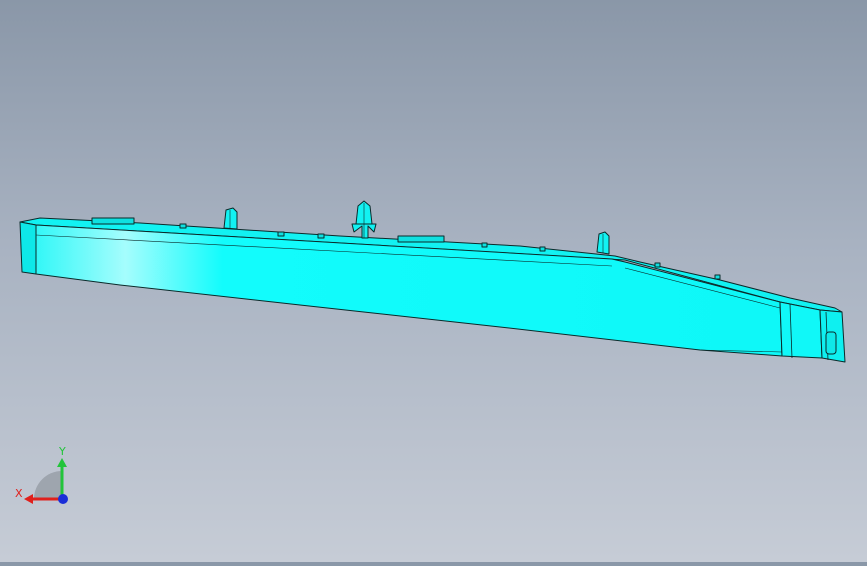 The height and width of the screenshot is (566, 867). I want to click on z-axis-dot, so click(63, 499).